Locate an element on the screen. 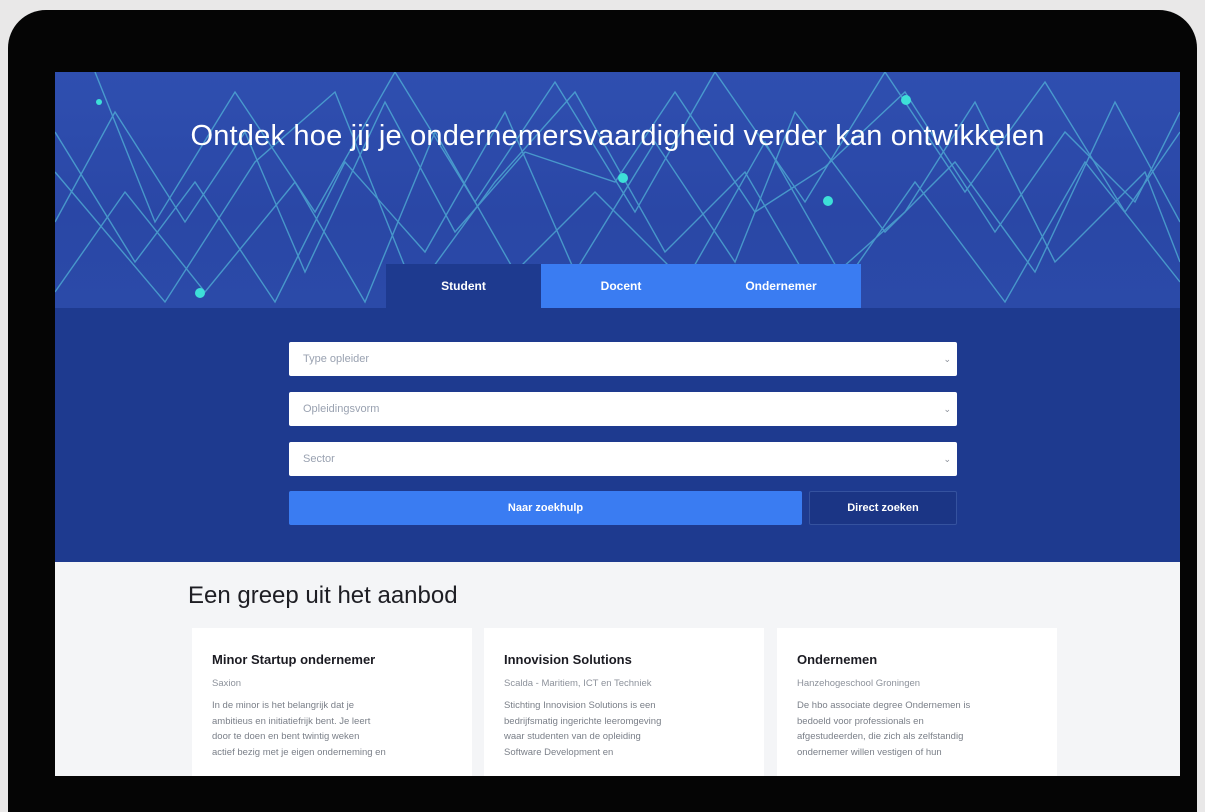  card-title: Innovision Solutions is located at coordinates (624, 659).